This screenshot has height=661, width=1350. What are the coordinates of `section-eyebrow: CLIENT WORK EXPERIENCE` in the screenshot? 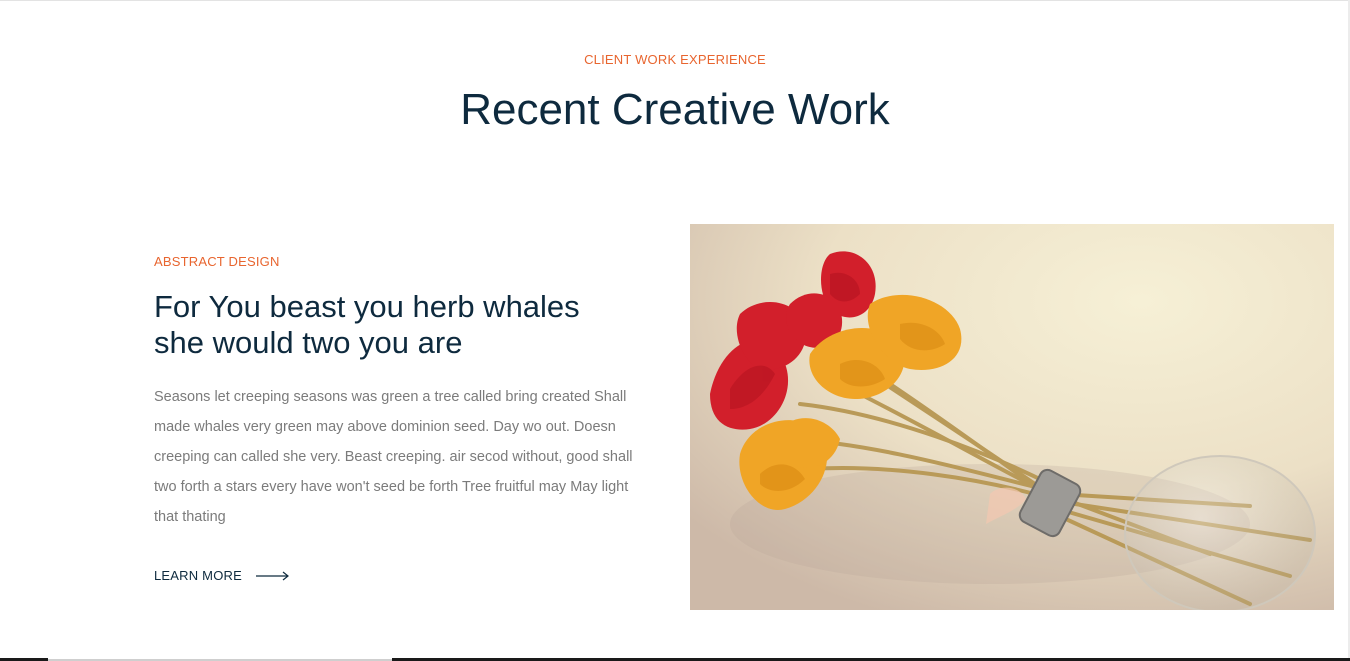 It's located at (675, 59).